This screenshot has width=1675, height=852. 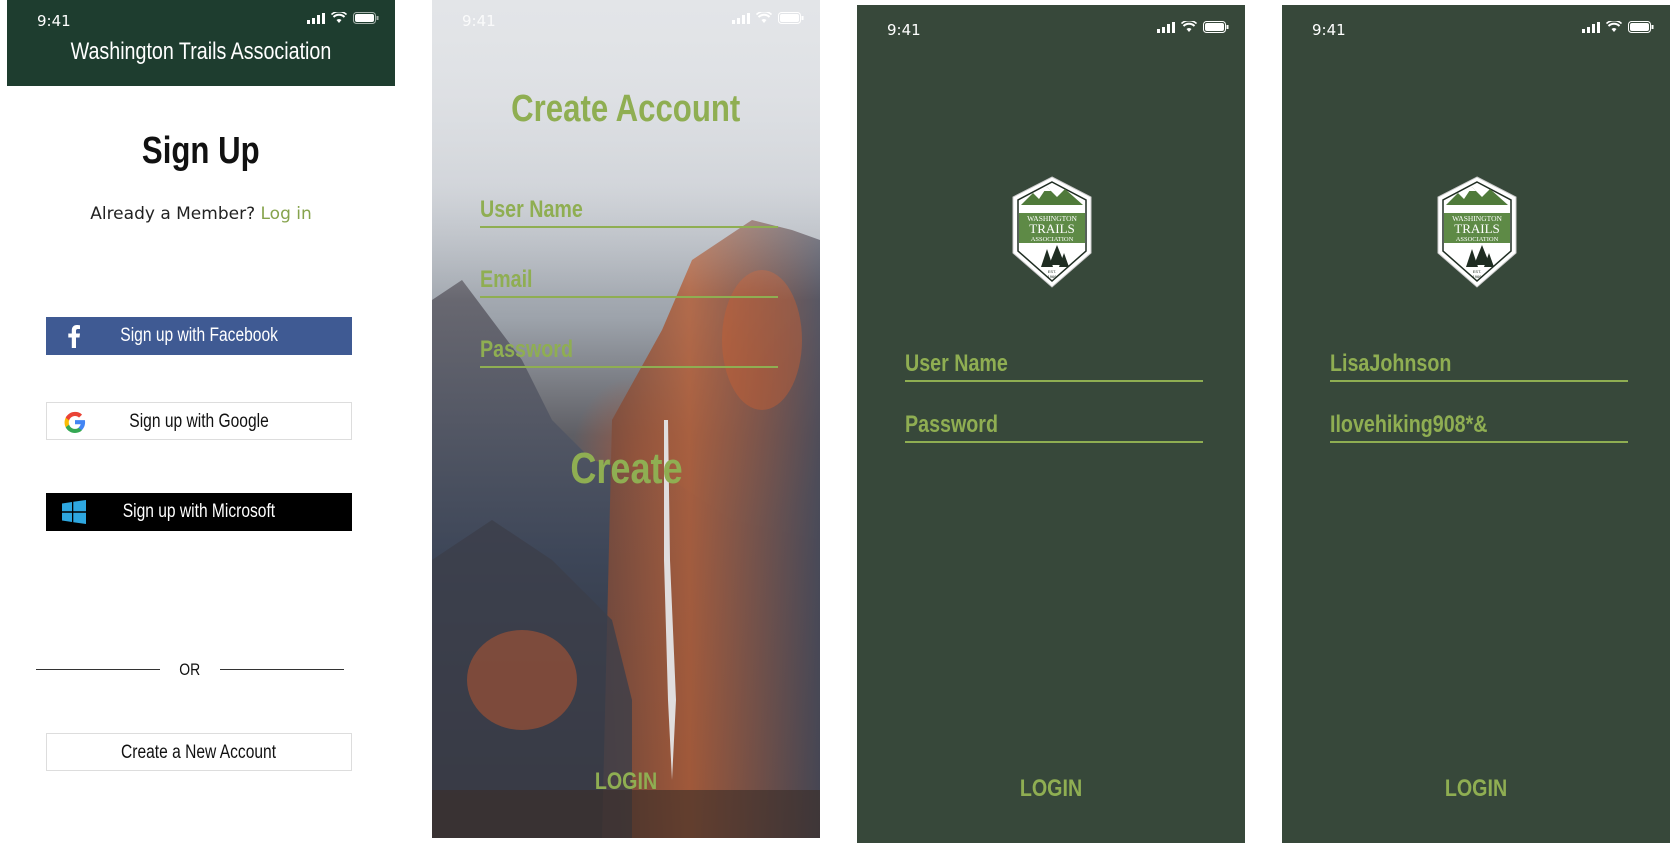 I want to click on or-text: OR, so click(x=190, y=669).